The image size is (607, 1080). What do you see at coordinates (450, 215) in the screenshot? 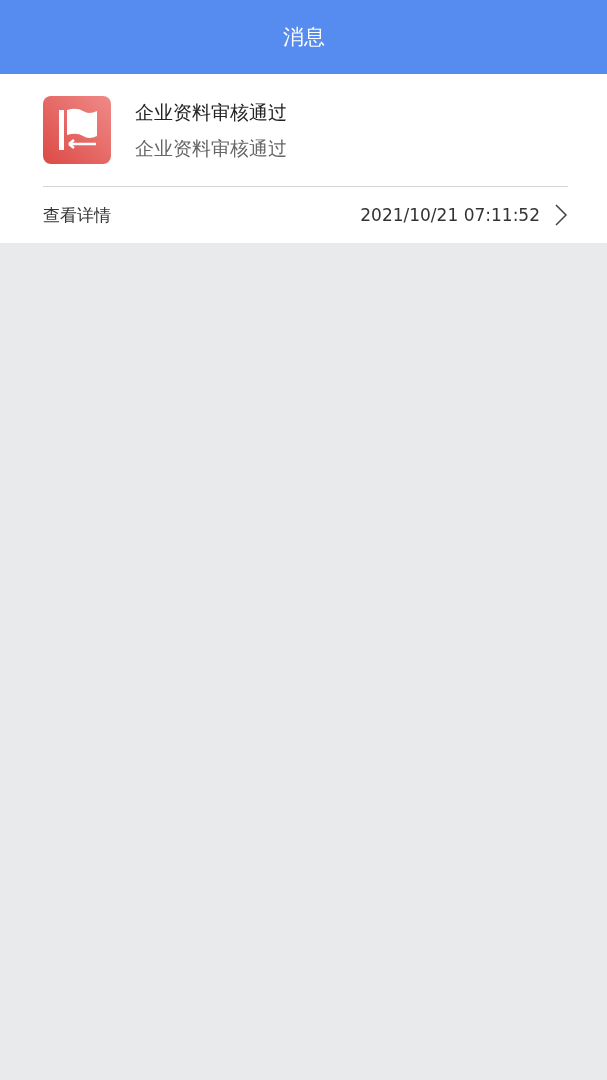
I see `message-time: 2021/10/21 07:11:52` at bounding box center [450, 215].